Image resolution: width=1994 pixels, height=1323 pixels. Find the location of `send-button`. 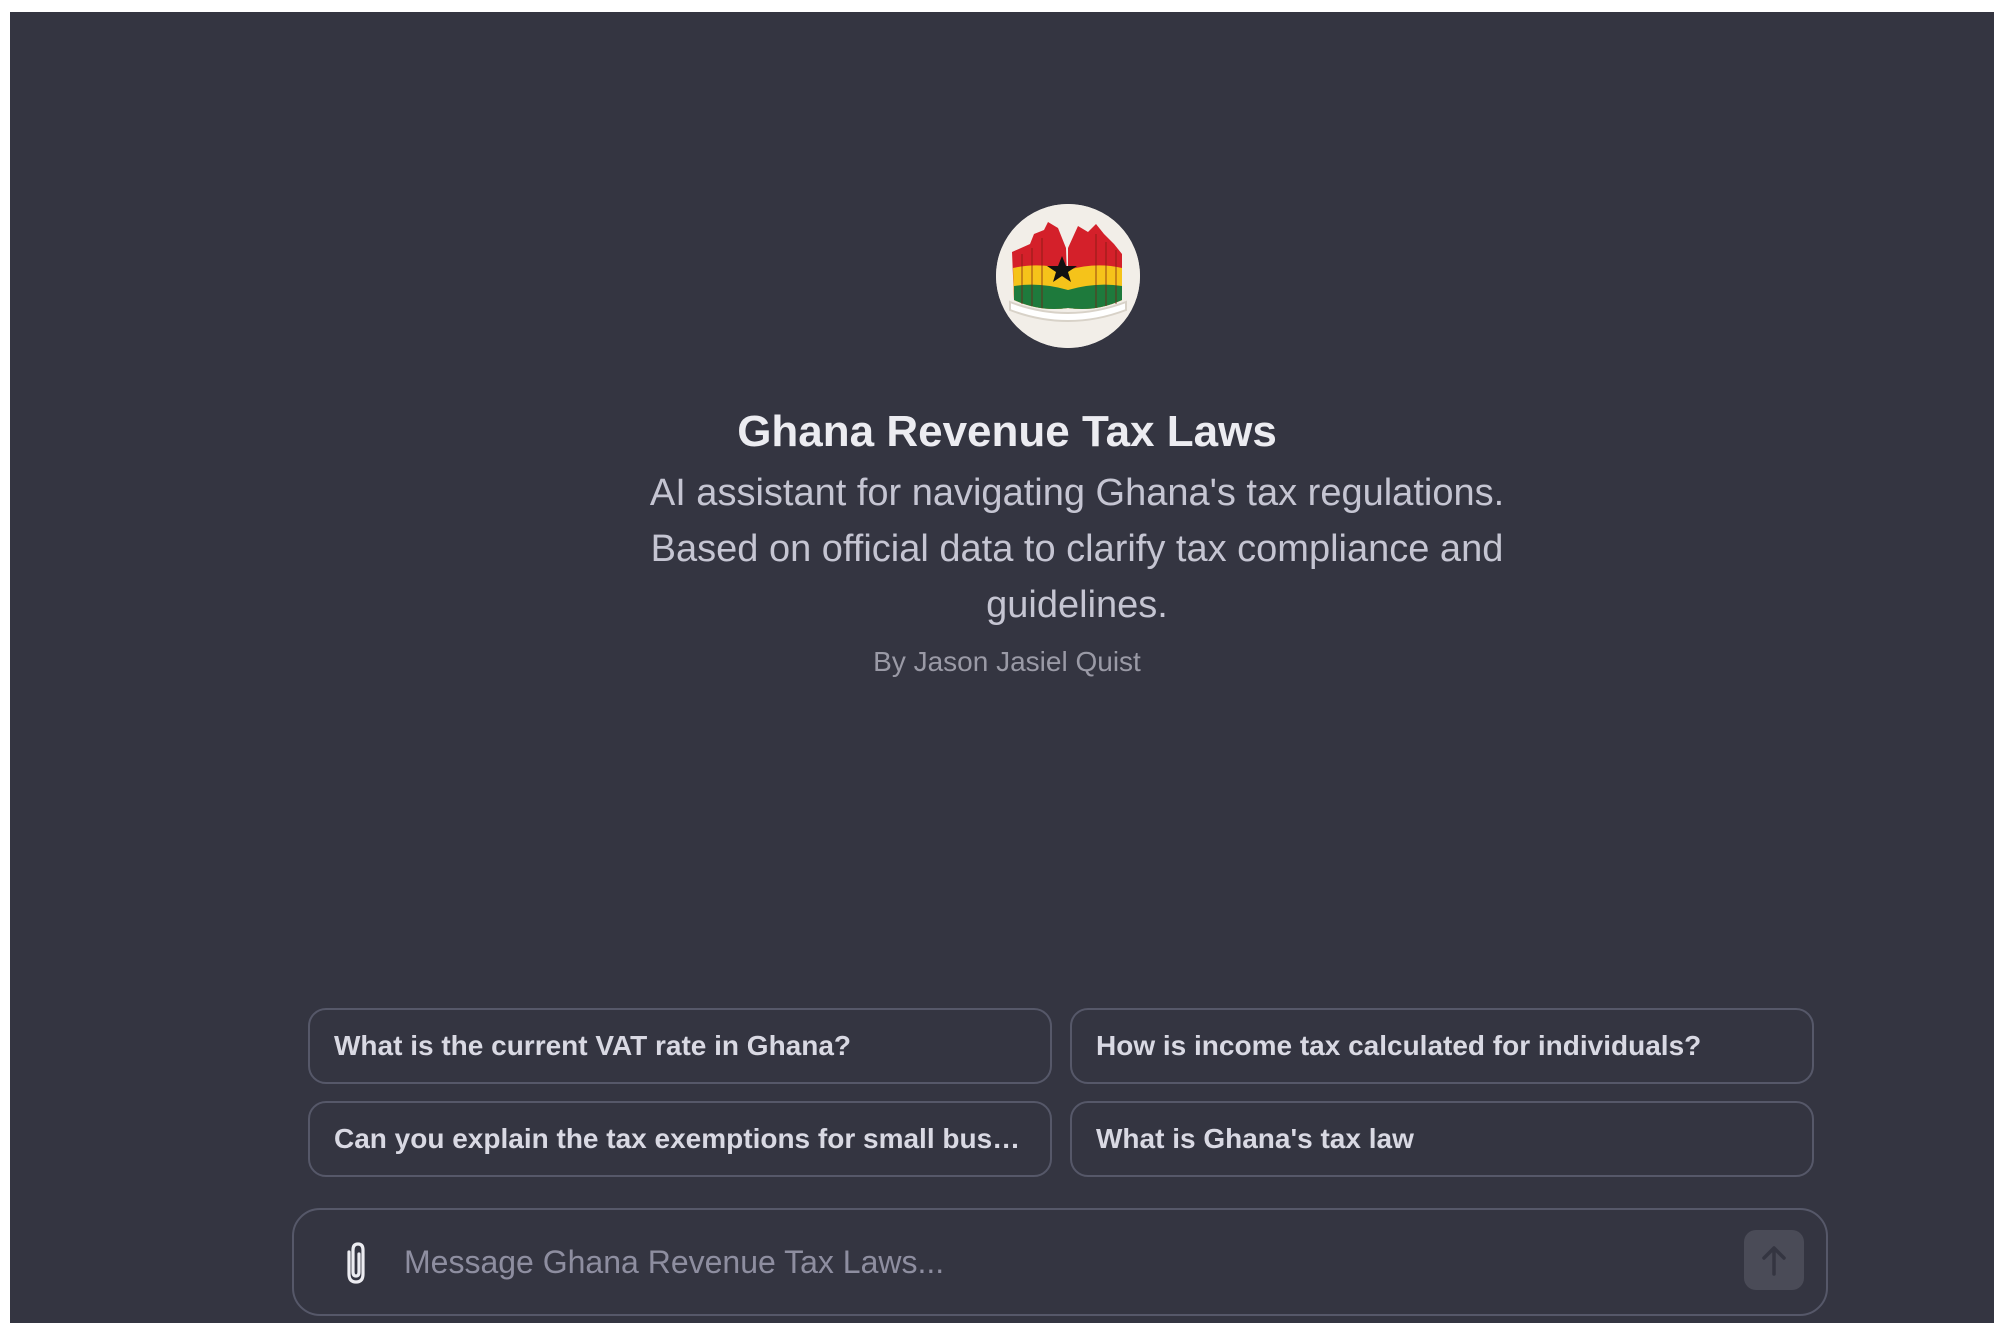

send-button is located at coordinates (1774, 1260).